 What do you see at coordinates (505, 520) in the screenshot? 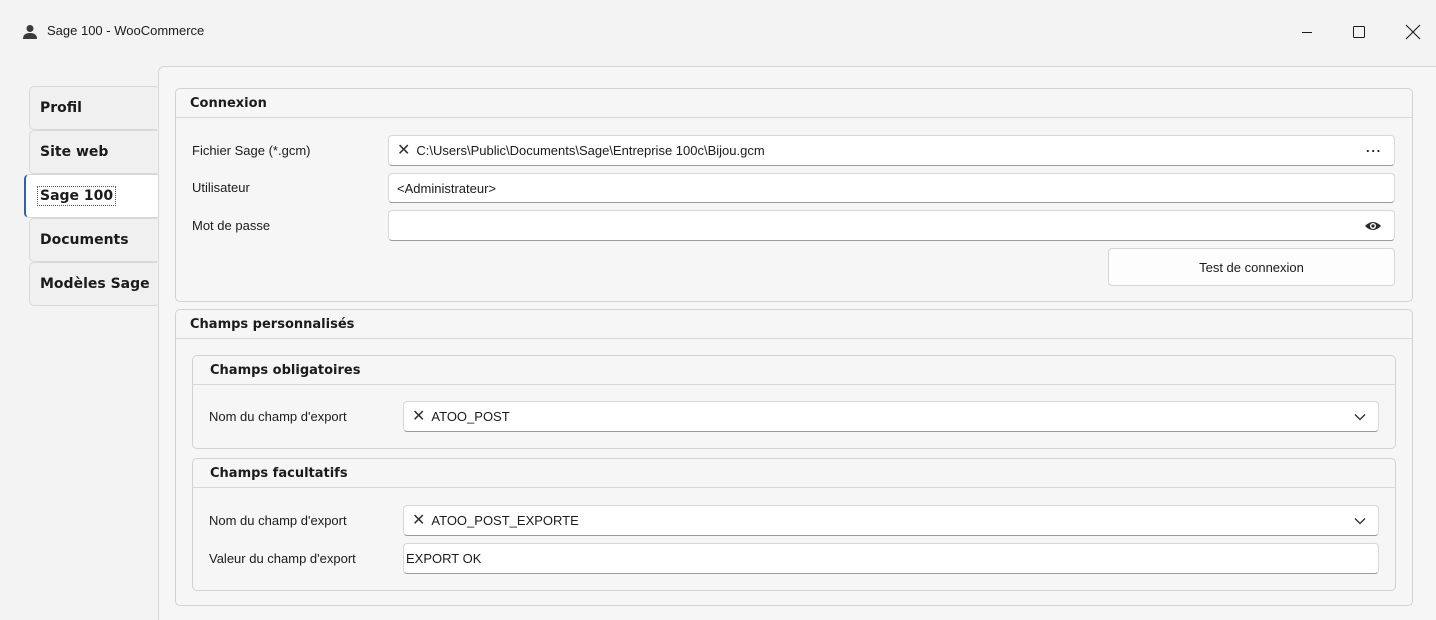
I see `facultatif-nom-value: ATOO_POST_EXPORTE` at bounding box center [505, 520].